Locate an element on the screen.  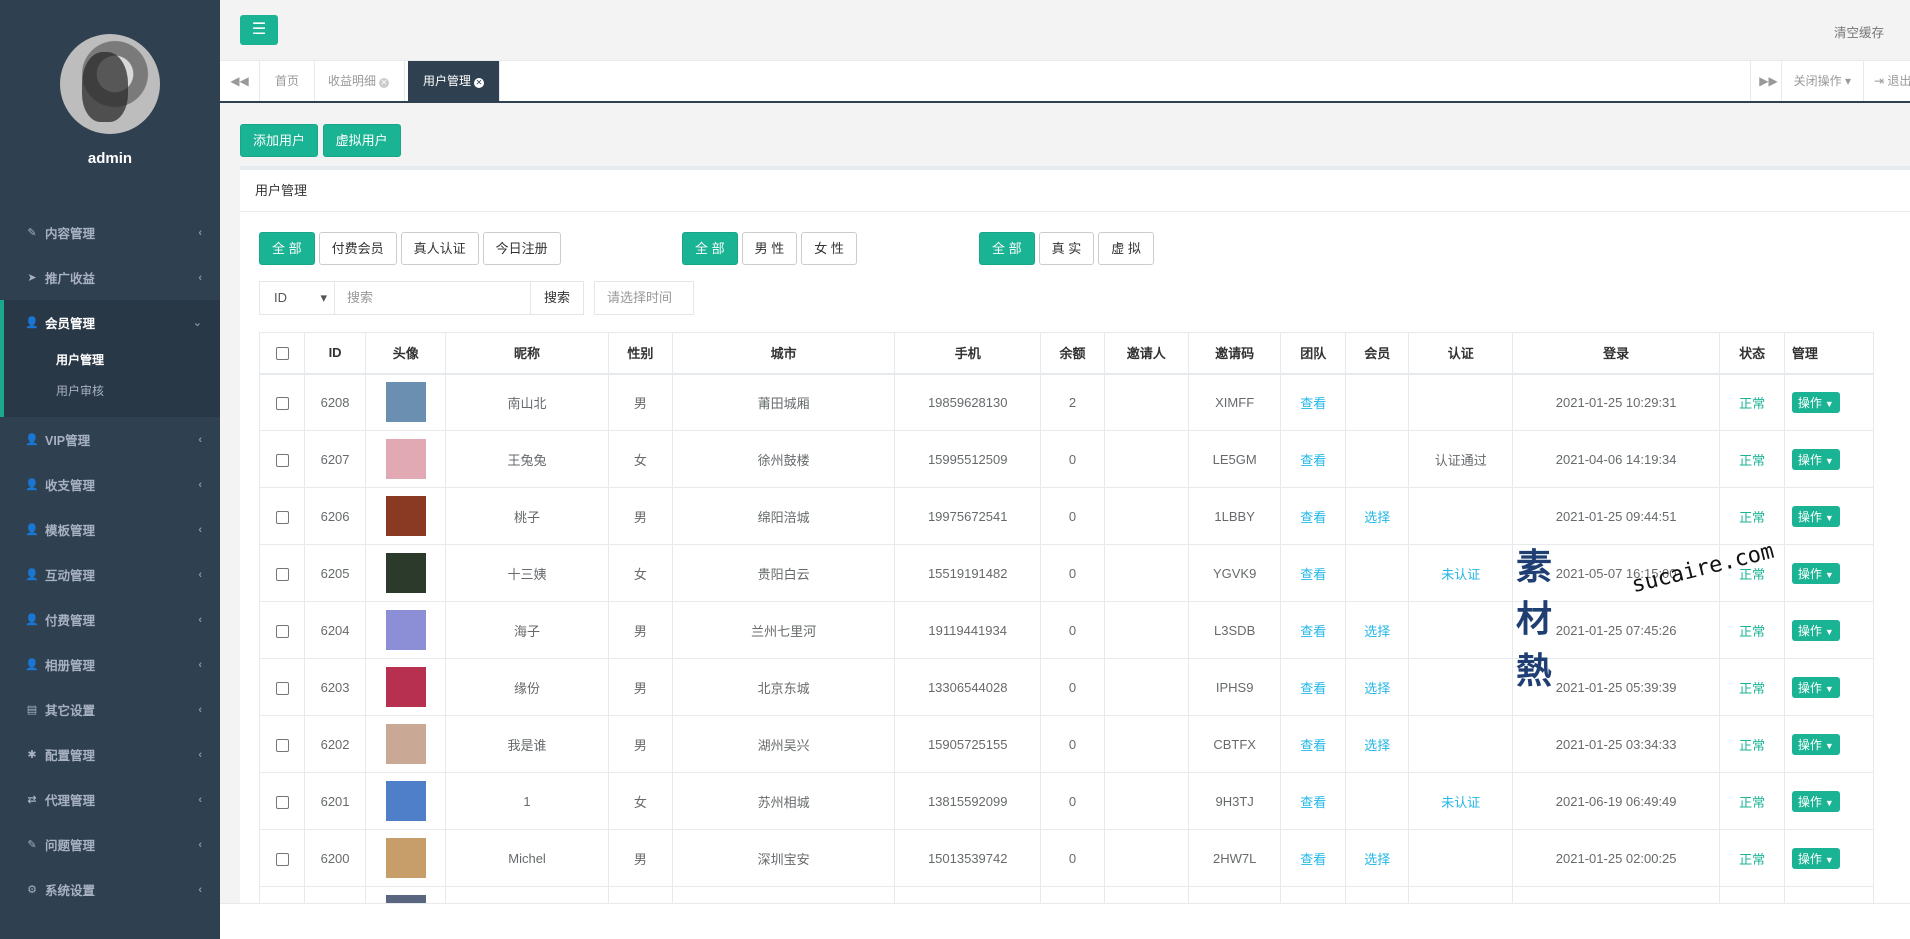
sidebar-item: ✱ 配置管理 ‹ is located at coordinates (110, 754).